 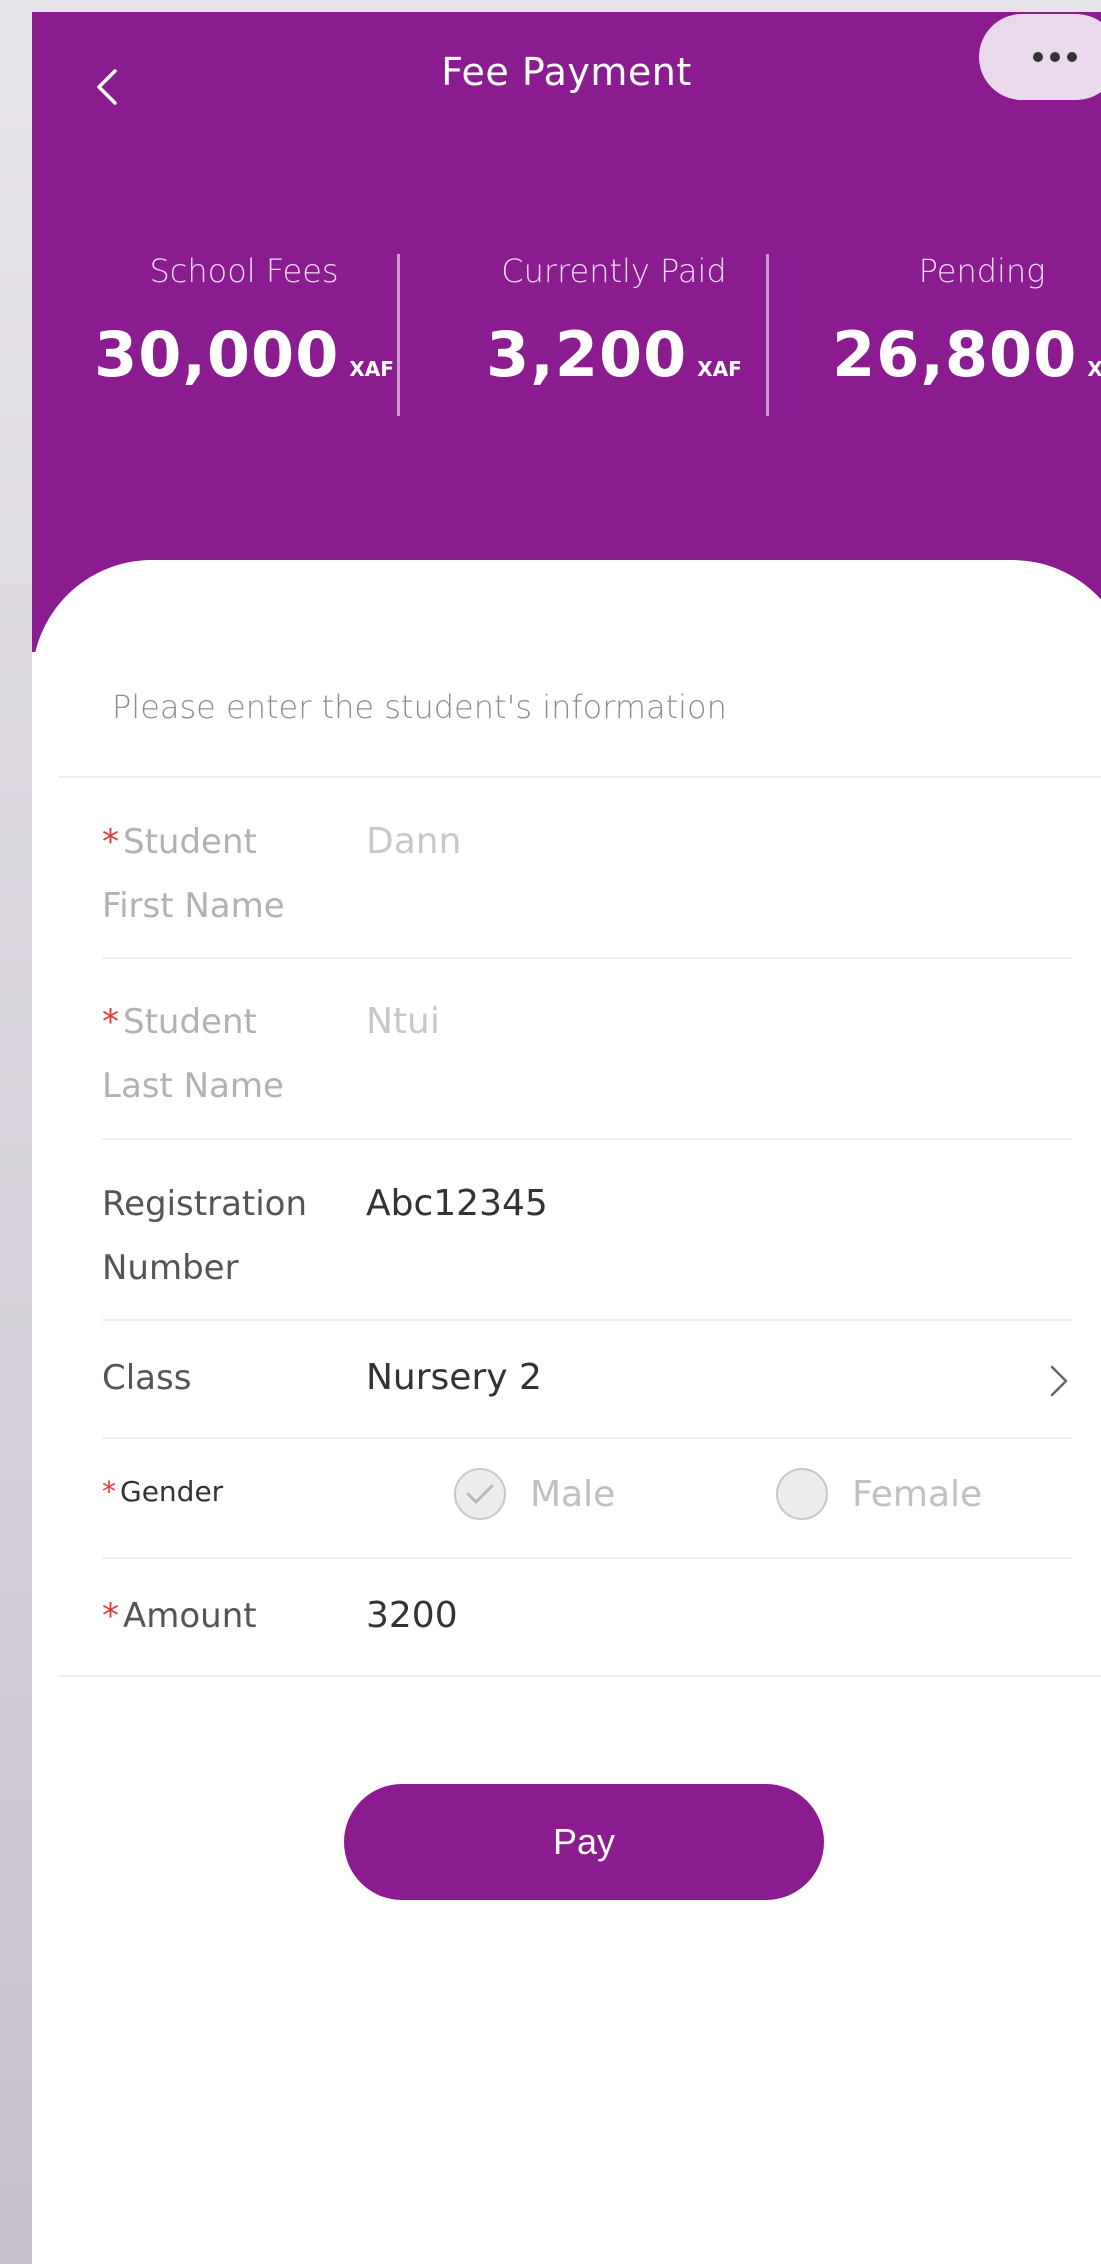 I want to click on stat-value-row: 3,200 XAF, so click(x=614, y=354).